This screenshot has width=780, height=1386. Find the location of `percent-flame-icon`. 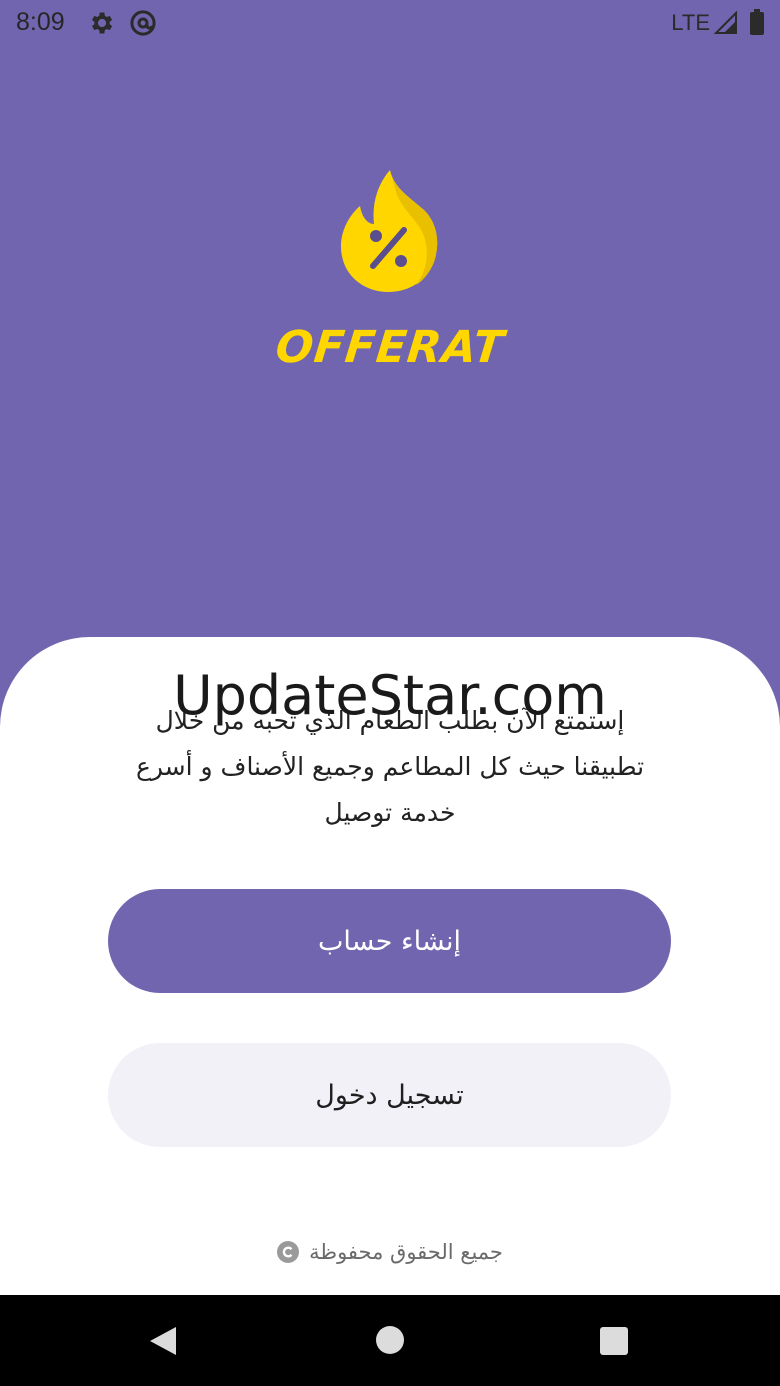

percent-flame-icon is located at coordinates (389, 230).